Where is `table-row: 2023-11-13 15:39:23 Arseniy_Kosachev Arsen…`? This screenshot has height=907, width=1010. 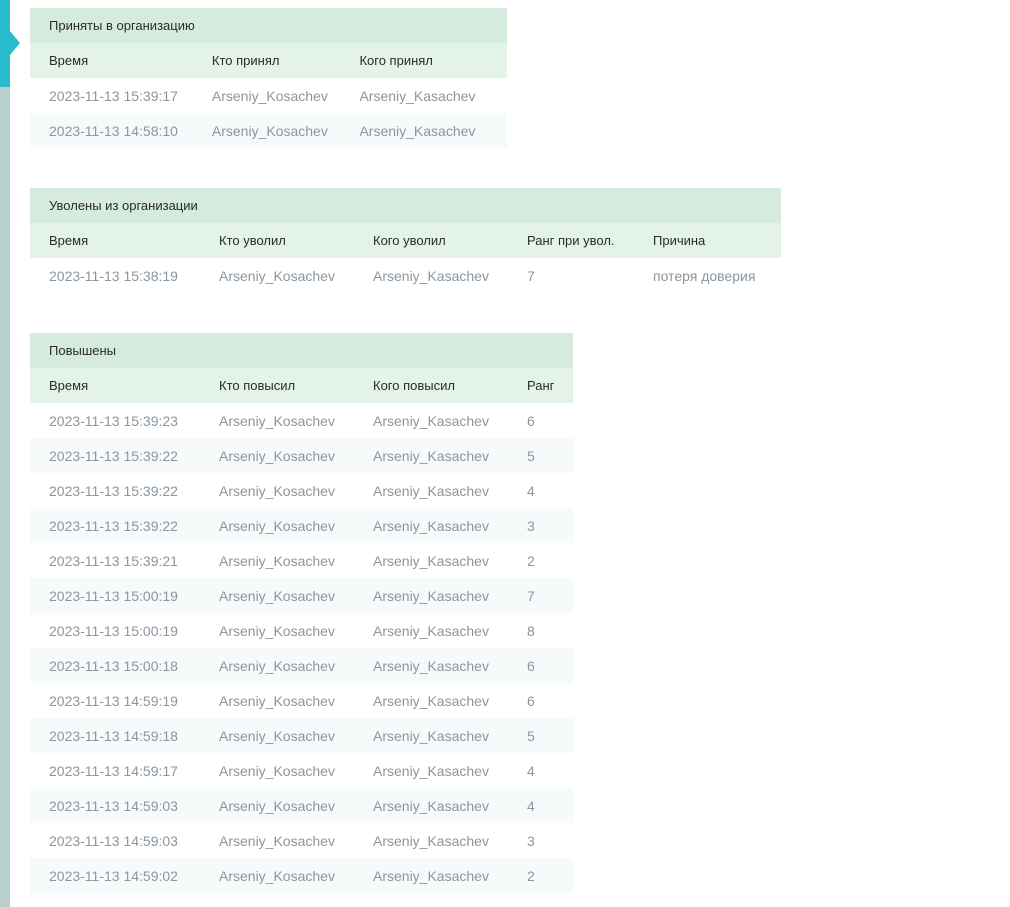 table-row: 2023-11-13 15:39:23 Arseniy_Kosachev Arsen… is located at coordinates (301, 420).